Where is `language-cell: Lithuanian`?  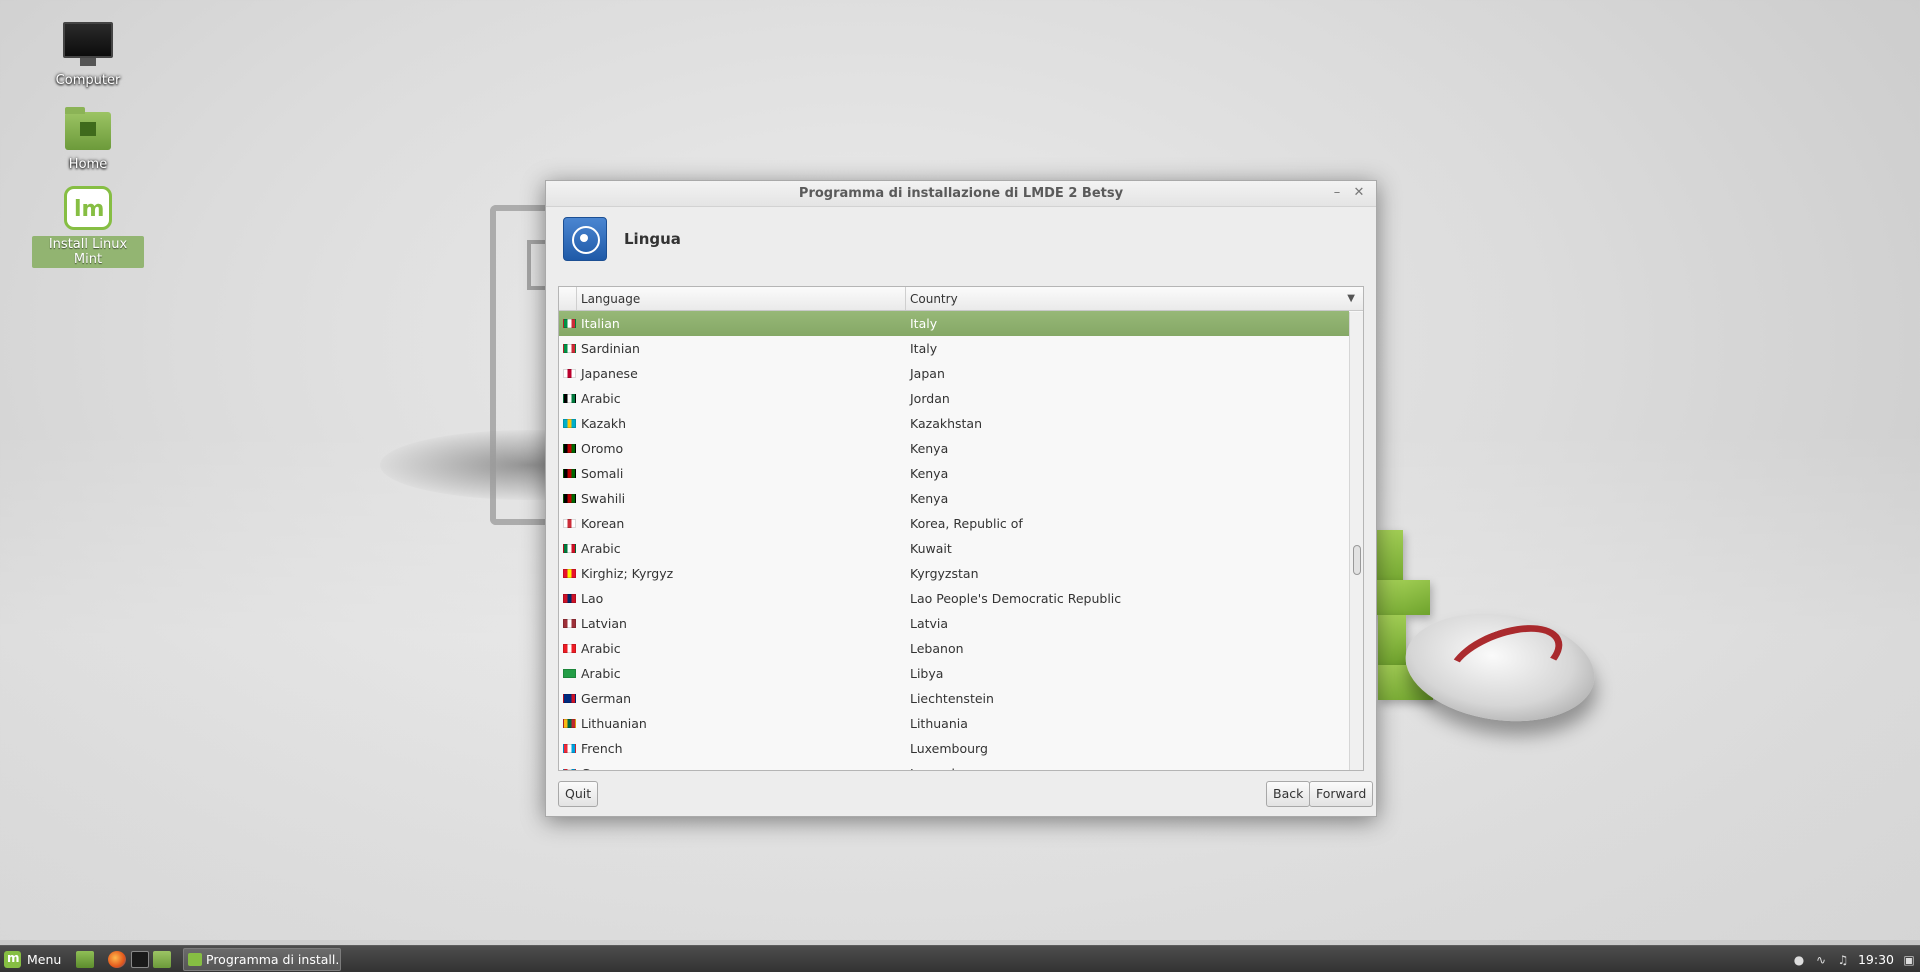
language-cell: Lithuanian is located at coordinates (614, 723).